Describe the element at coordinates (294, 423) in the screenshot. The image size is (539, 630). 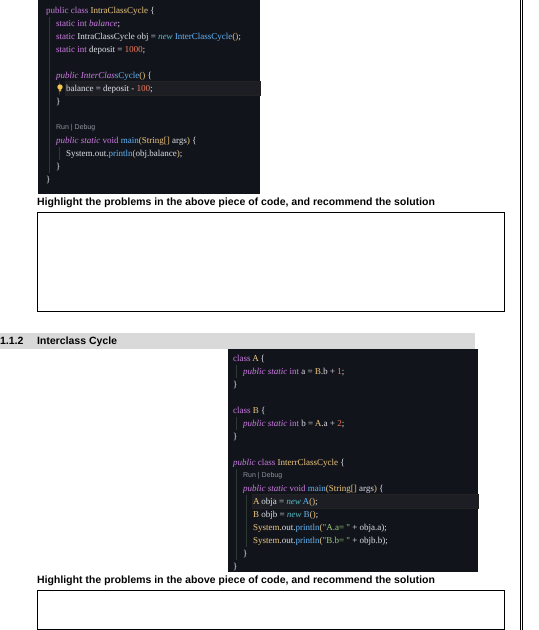
I see `code-line: public static int b = A.a + 2;` at that location.